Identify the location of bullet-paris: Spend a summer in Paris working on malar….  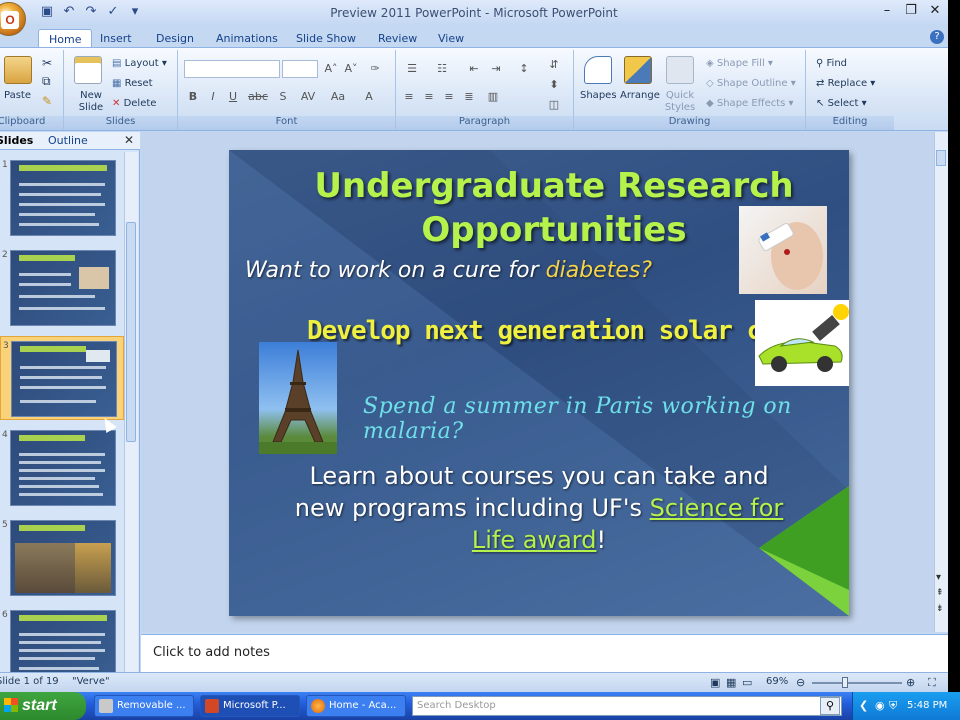
(606, 419).